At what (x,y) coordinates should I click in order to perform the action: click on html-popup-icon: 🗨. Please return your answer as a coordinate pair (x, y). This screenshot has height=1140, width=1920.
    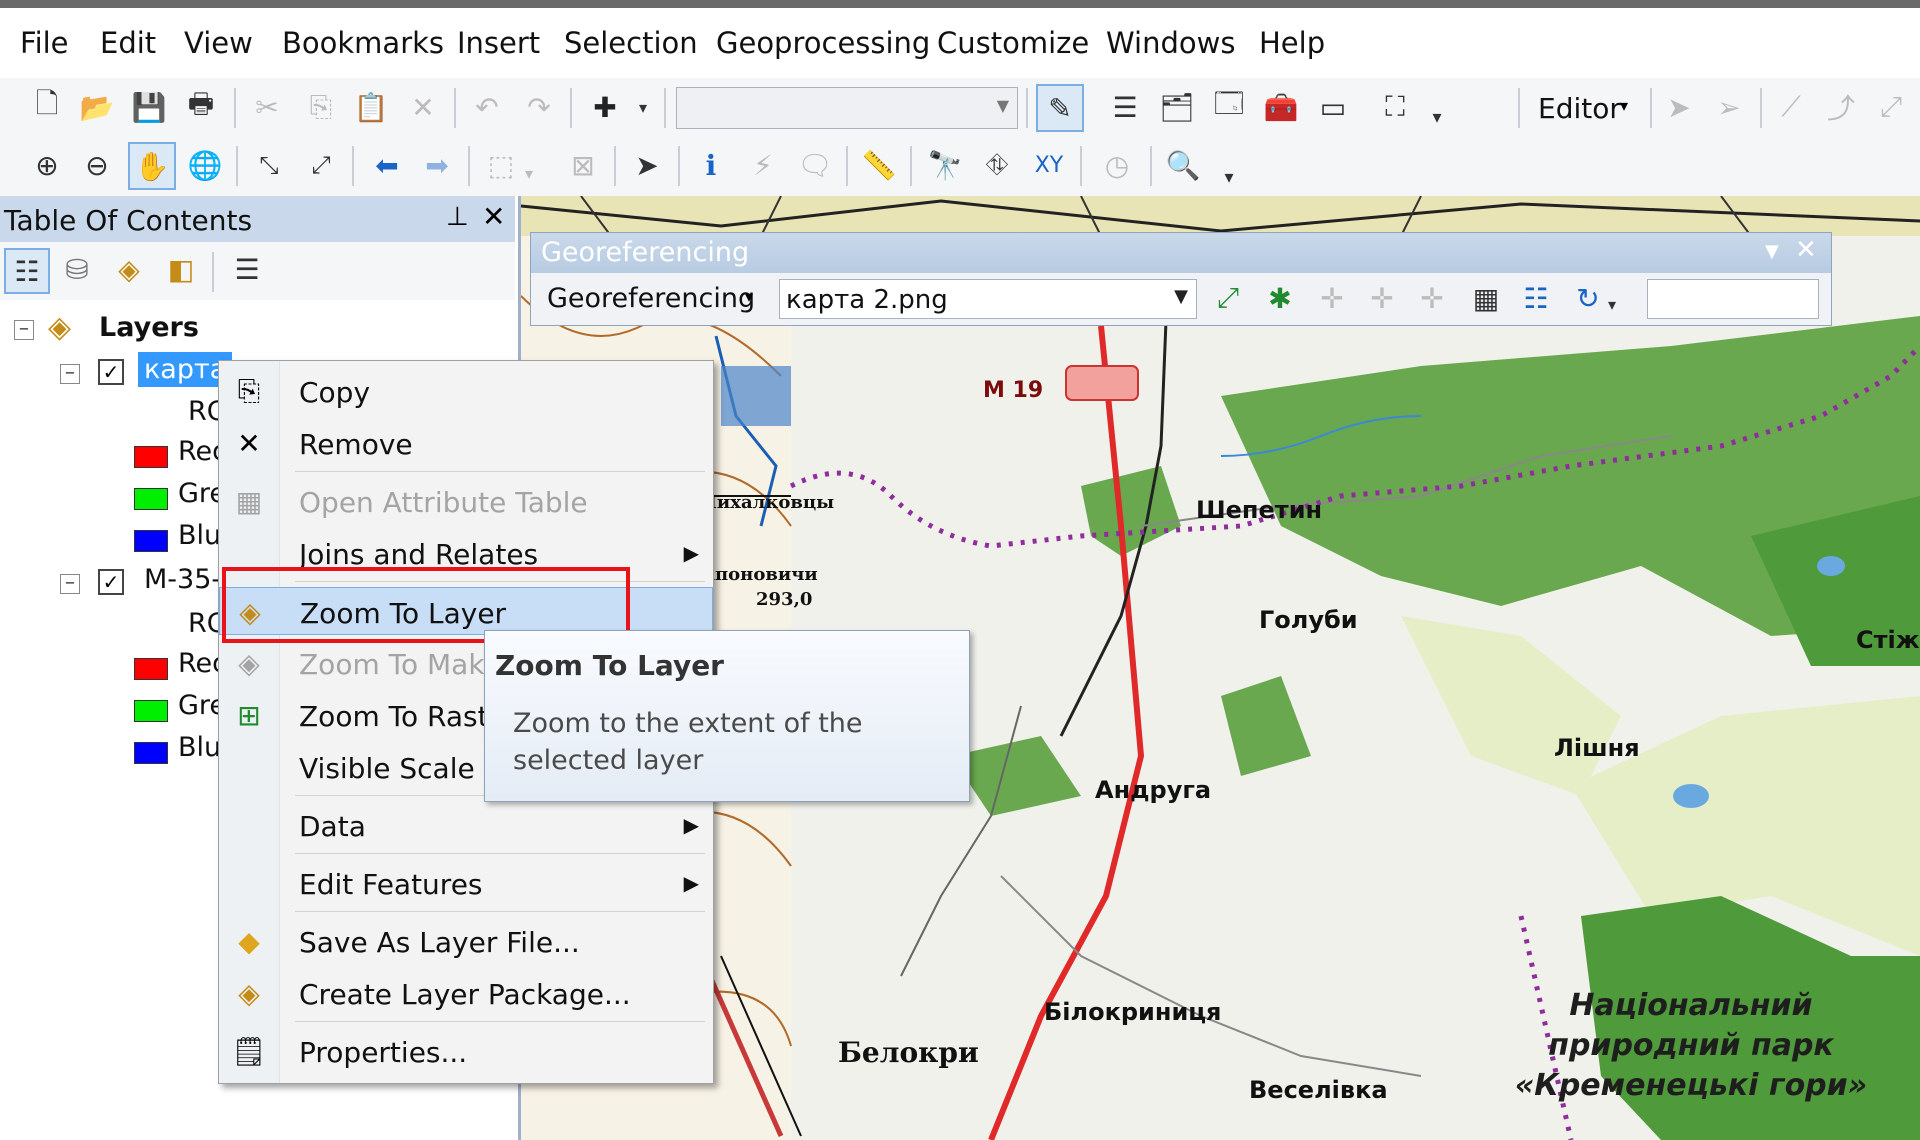
    Looking at the image, I should click on (815, 165).